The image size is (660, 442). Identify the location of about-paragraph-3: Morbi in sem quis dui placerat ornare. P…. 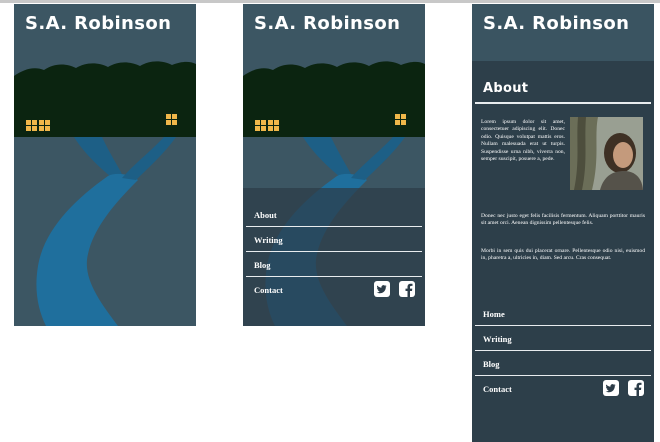
(563, 255).